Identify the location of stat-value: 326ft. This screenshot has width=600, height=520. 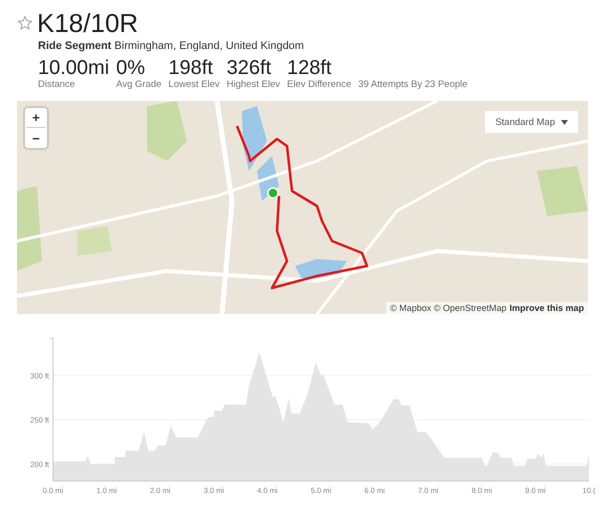
(249, 68).